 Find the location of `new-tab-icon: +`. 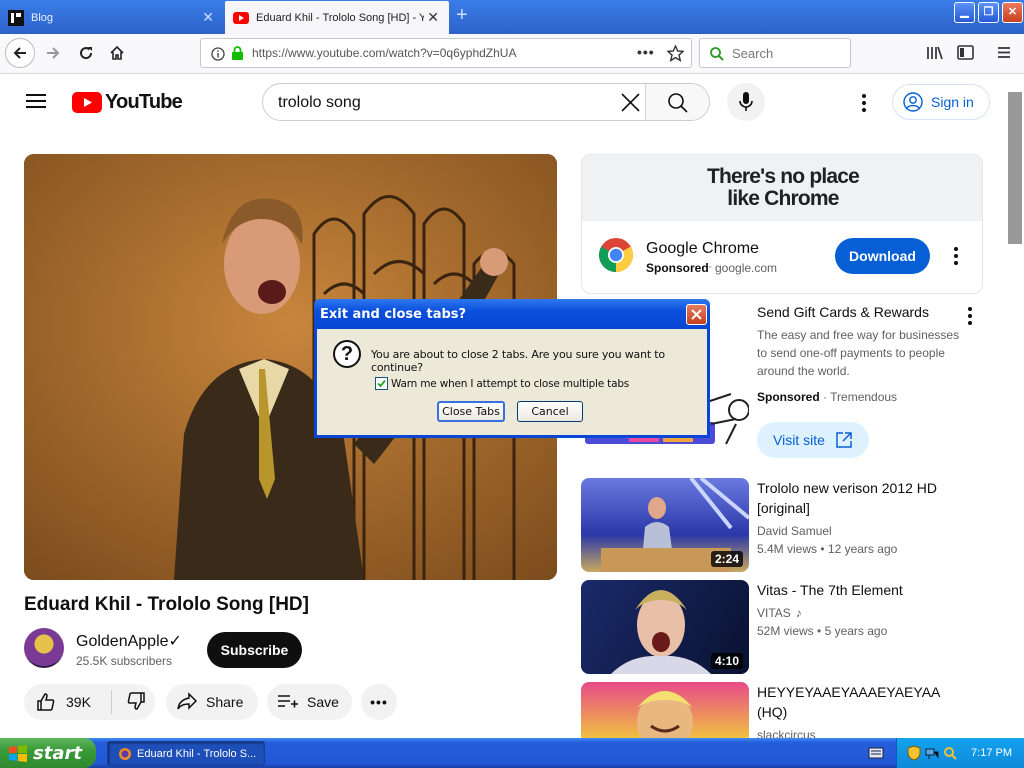

new-tab-icon: + is located at coordinates (462, 15).